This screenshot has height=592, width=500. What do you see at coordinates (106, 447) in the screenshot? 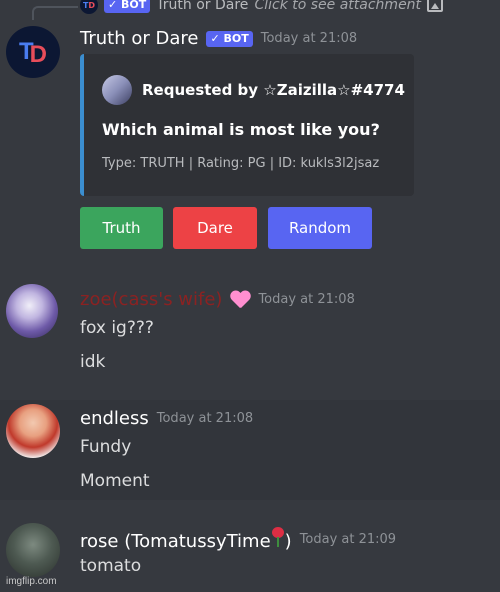
I see `message-text: Fundy` at bounding box center [106, 447].